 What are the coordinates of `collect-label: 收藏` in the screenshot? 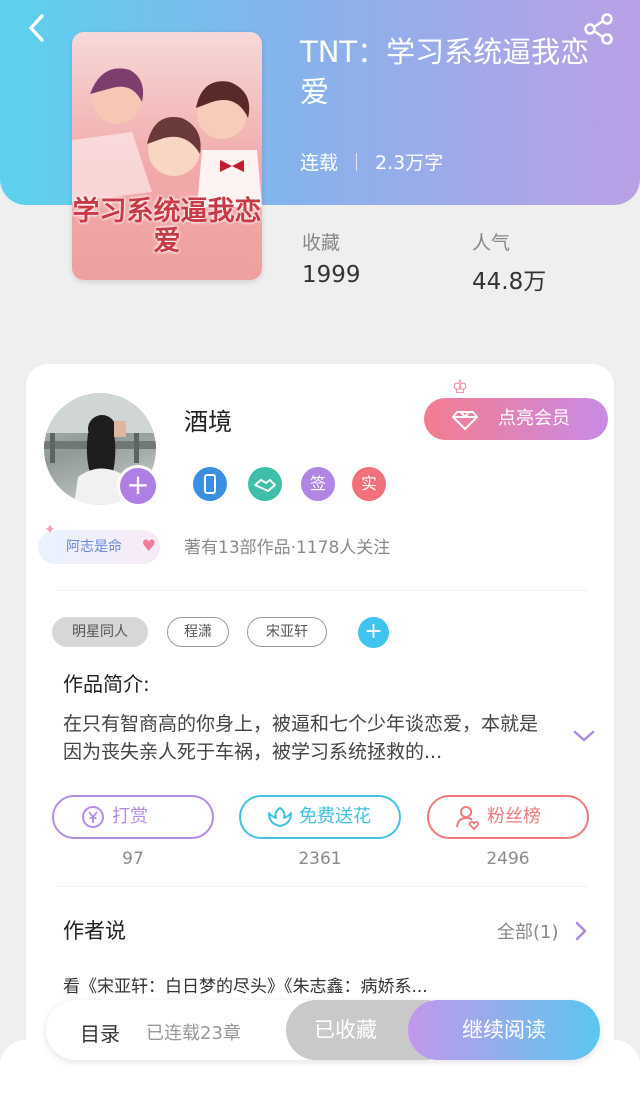 It's located at (321, 243).